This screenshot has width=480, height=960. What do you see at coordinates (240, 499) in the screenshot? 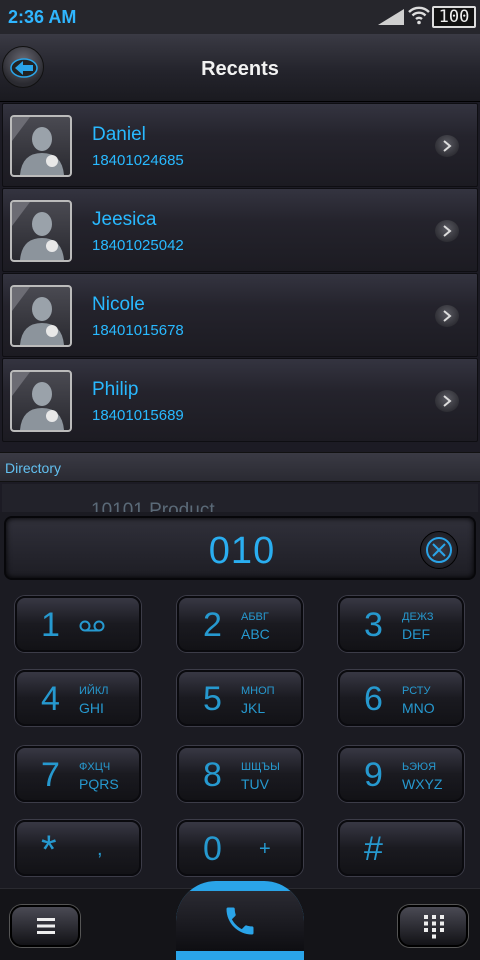
I see `list-item: 10101 Product` at bounding box center [240, 499].